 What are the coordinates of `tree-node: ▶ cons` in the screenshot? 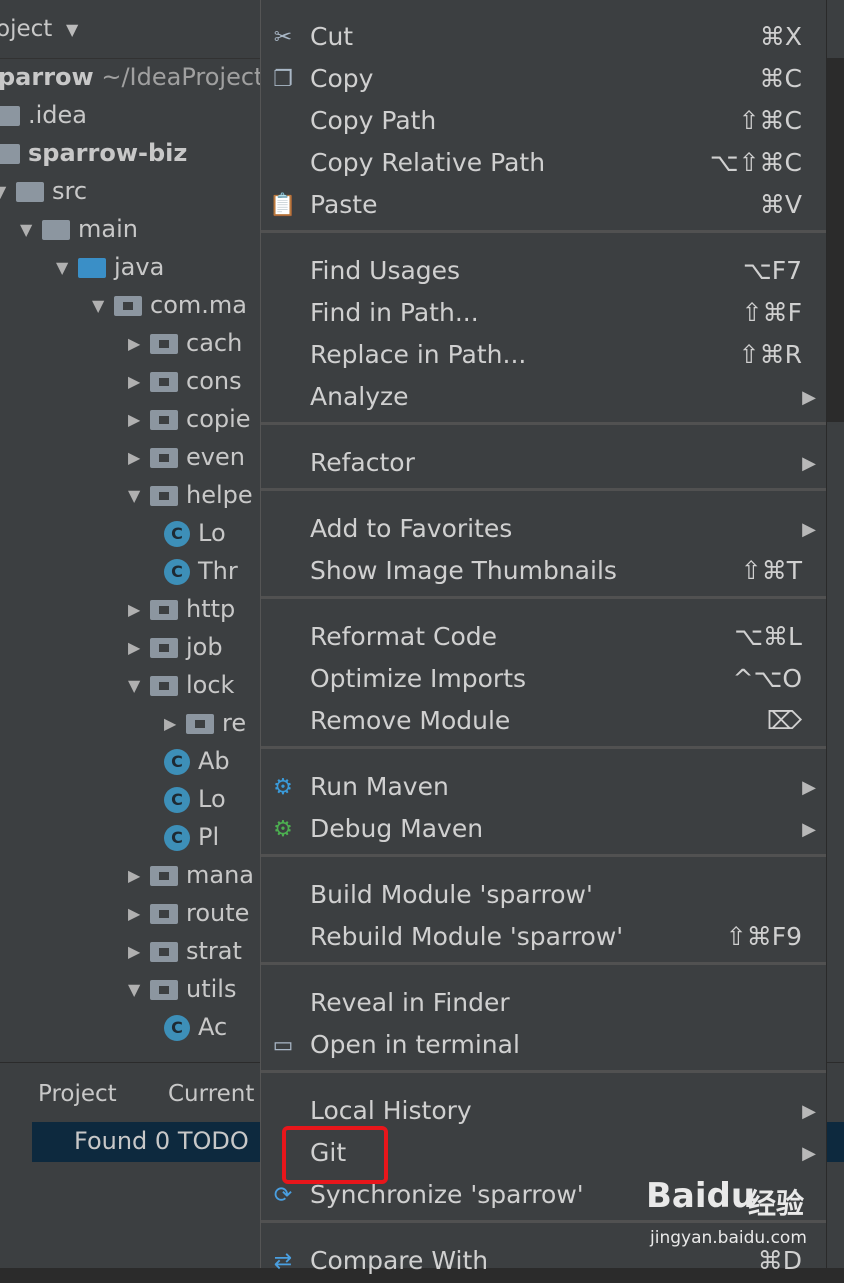 It's located at (185, 381).